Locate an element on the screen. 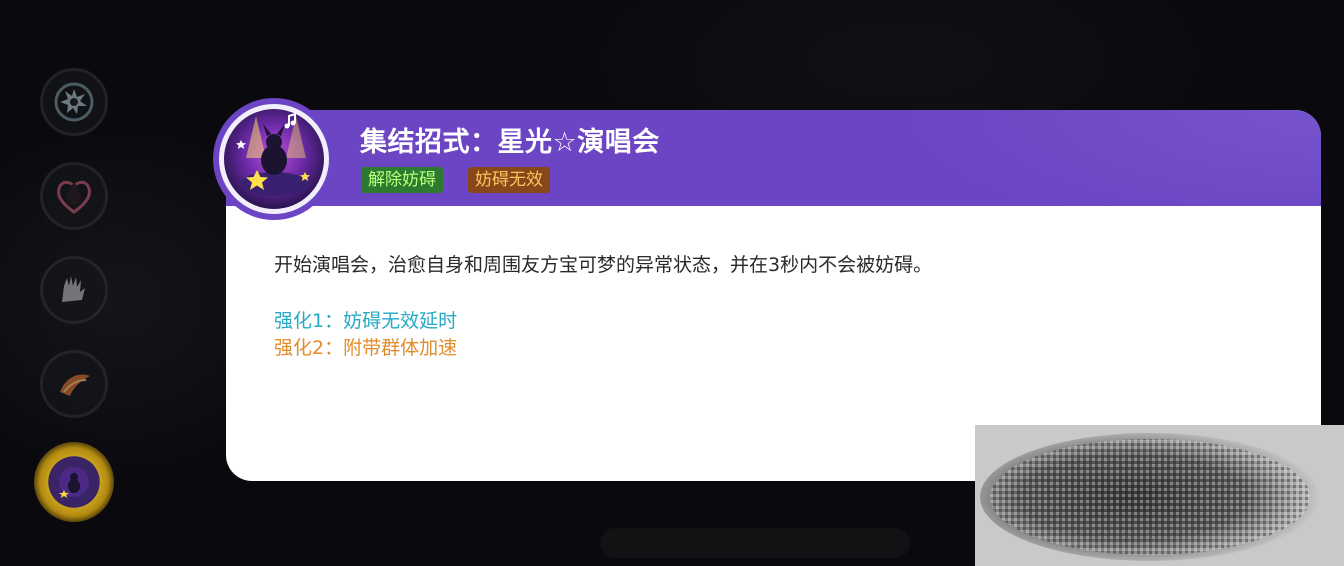  unite-star-concert-icon is located at coordinates (74, 482).